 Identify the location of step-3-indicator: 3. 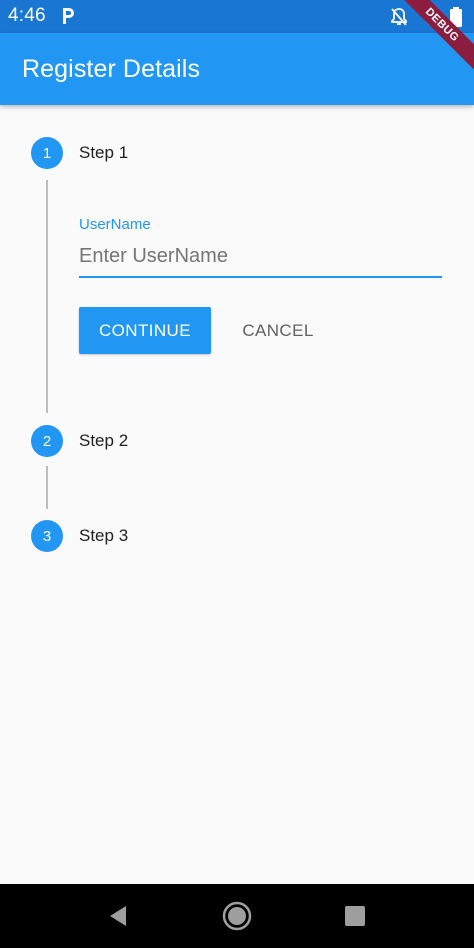
(47, 536).